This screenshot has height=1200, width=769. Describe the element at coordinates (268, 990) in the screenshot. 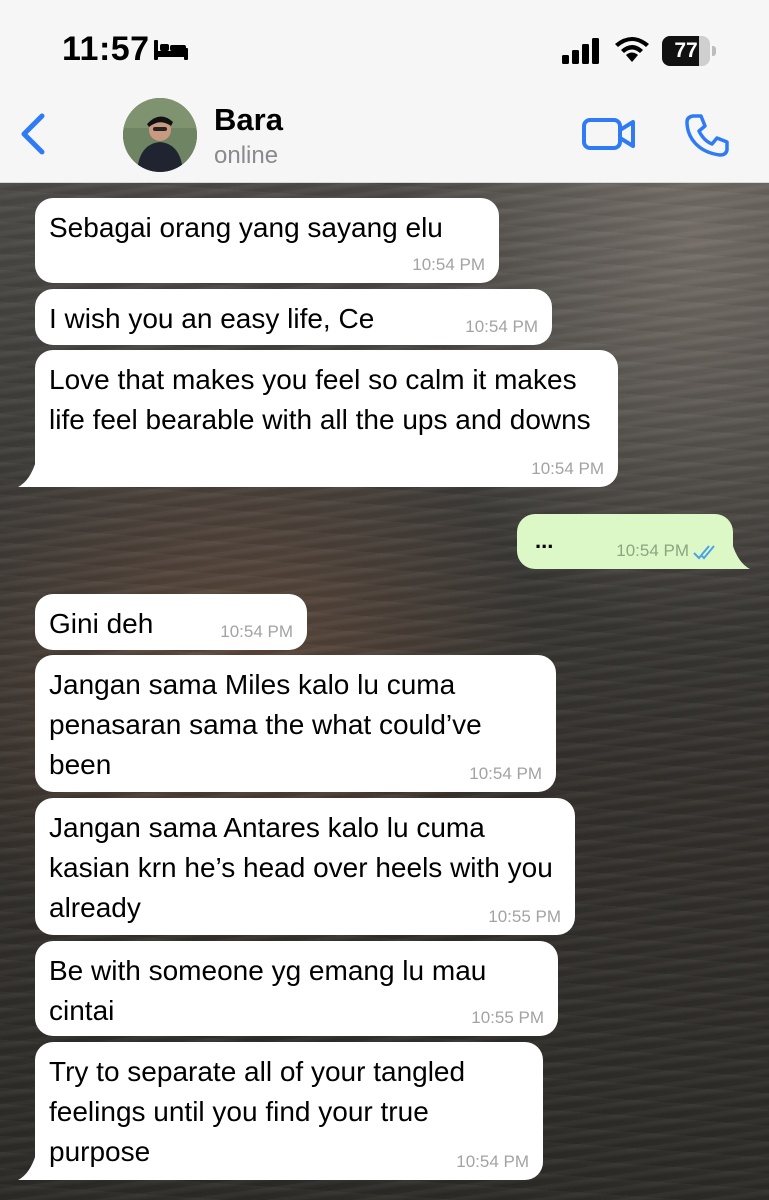

I see `message-text: Be with someone yg emang lu mau cintai` at that location.